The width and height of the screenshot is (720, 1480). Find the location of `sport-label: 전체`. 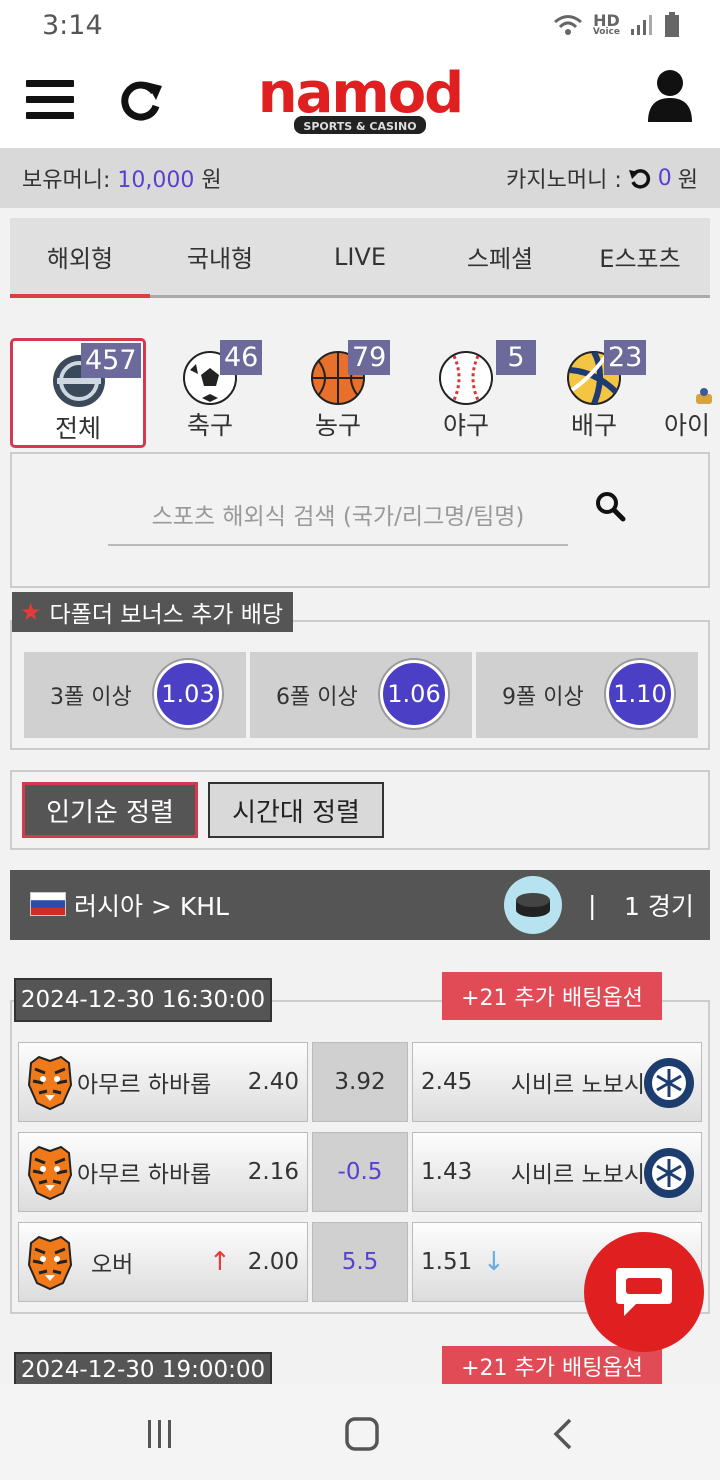

sport-label: 전체 is located at coordinates (77, 428).